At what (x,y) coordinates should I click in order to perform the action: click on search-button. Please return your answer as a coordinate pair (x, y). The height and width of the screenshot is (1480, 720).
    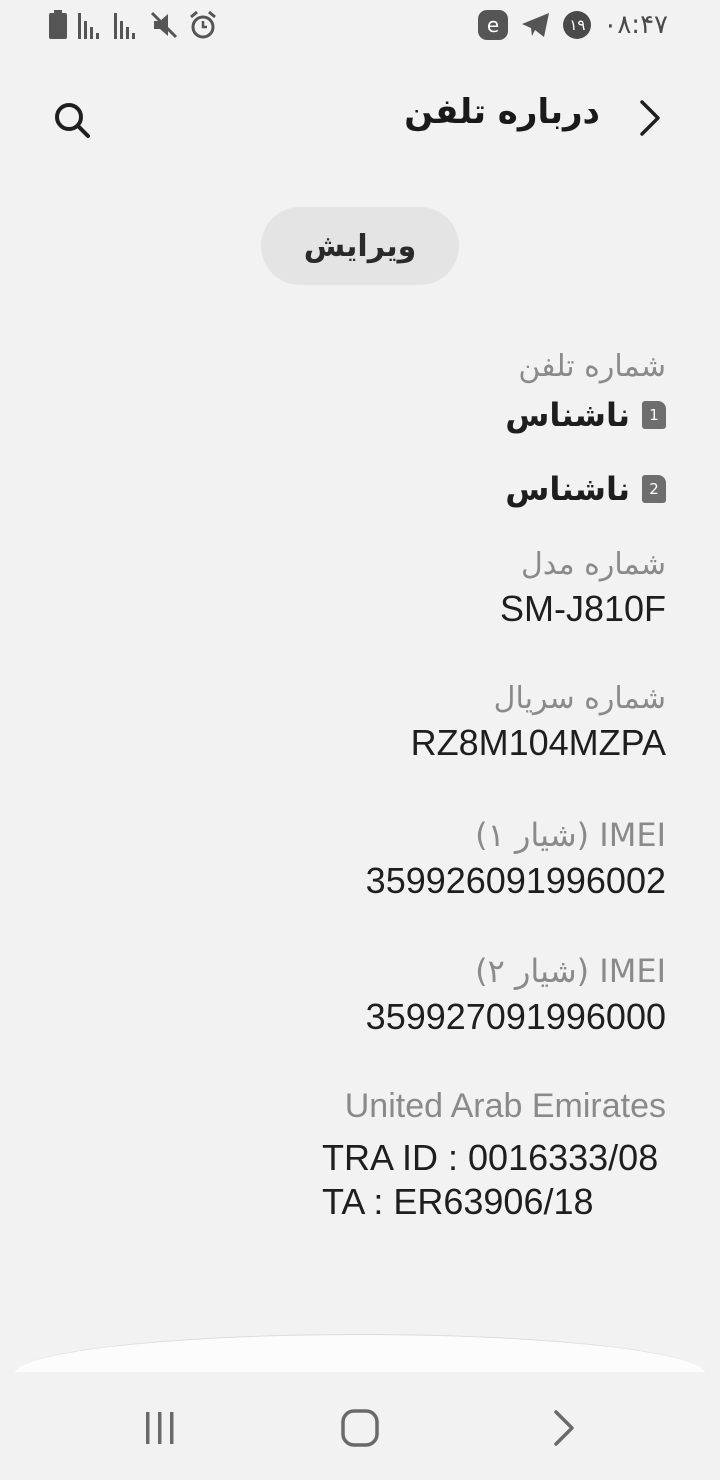
    Looking at the image, I should click on (72, 120).